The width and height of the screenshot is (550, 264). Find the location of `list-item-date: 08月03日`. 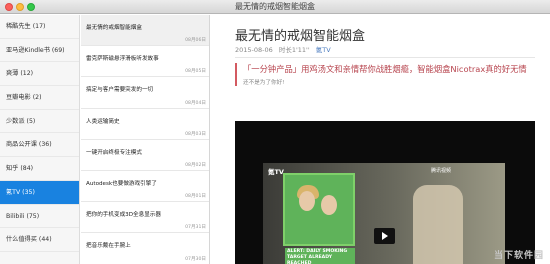

list-item-date: 08月03日 is located at coordinates (195, 134).